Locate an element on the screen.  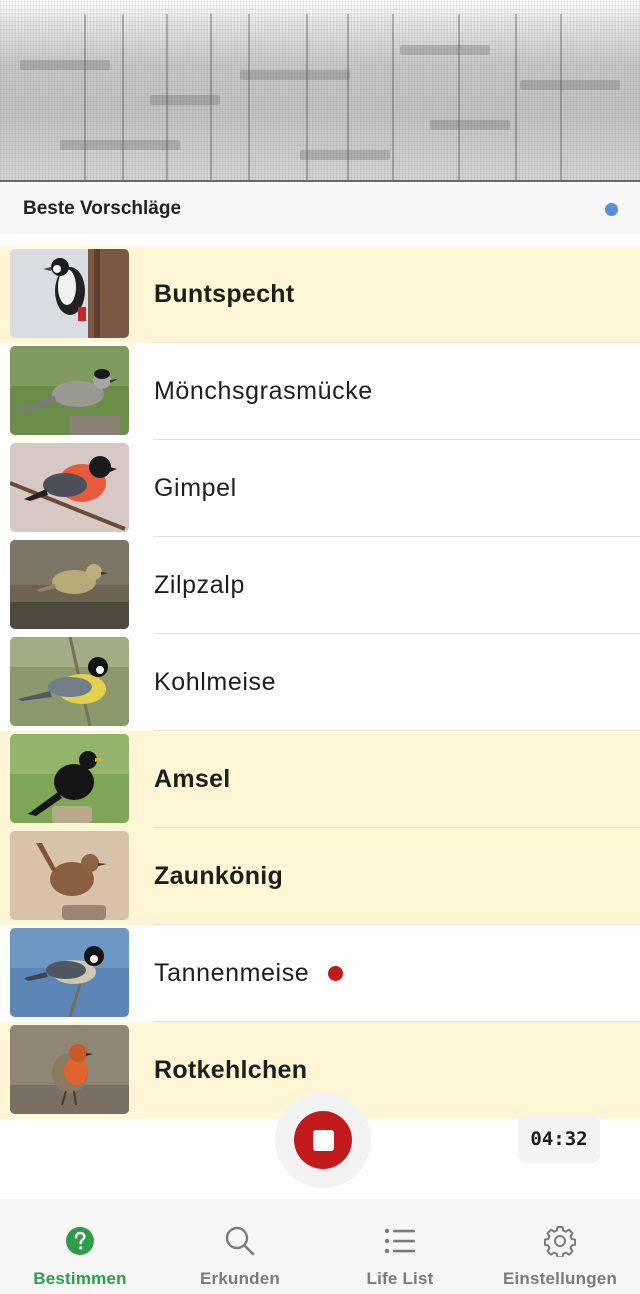
bird-name: Zaunkönig is located at coordinates (219, 876).